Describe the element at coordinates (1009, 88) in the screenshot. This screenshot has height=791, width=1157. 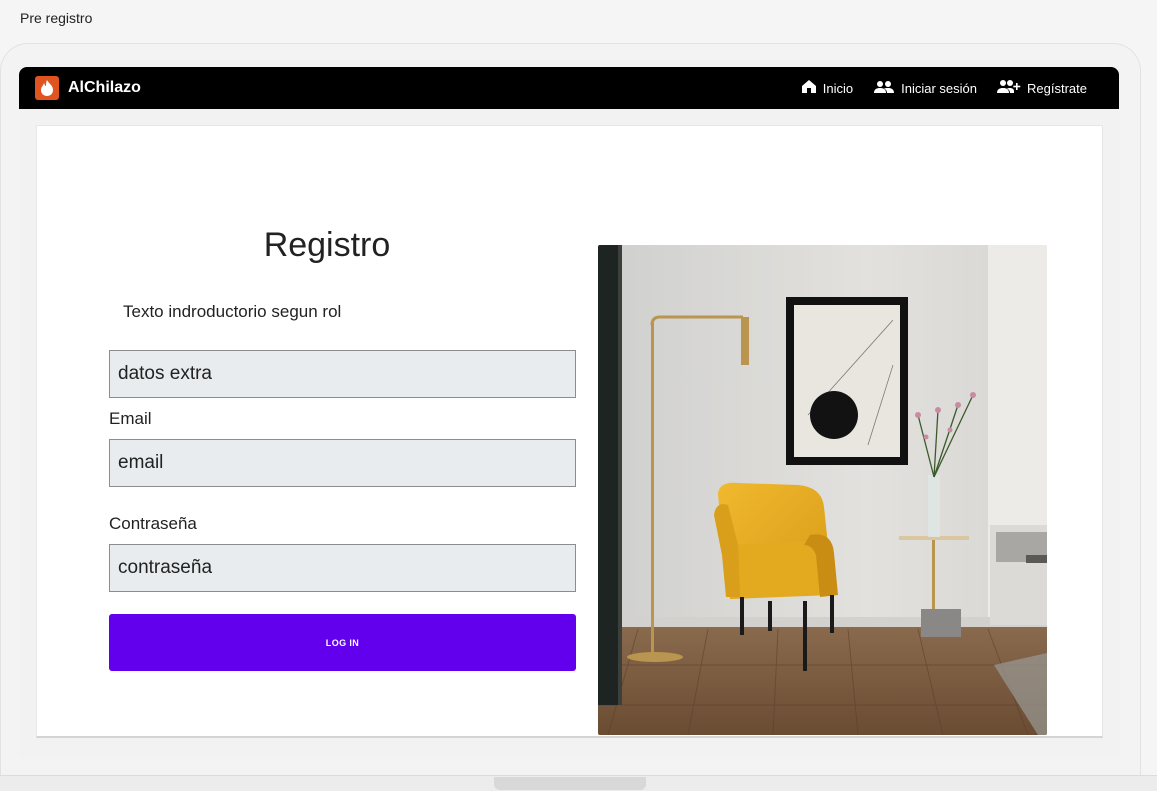
I see `add-user-icon` at that location.